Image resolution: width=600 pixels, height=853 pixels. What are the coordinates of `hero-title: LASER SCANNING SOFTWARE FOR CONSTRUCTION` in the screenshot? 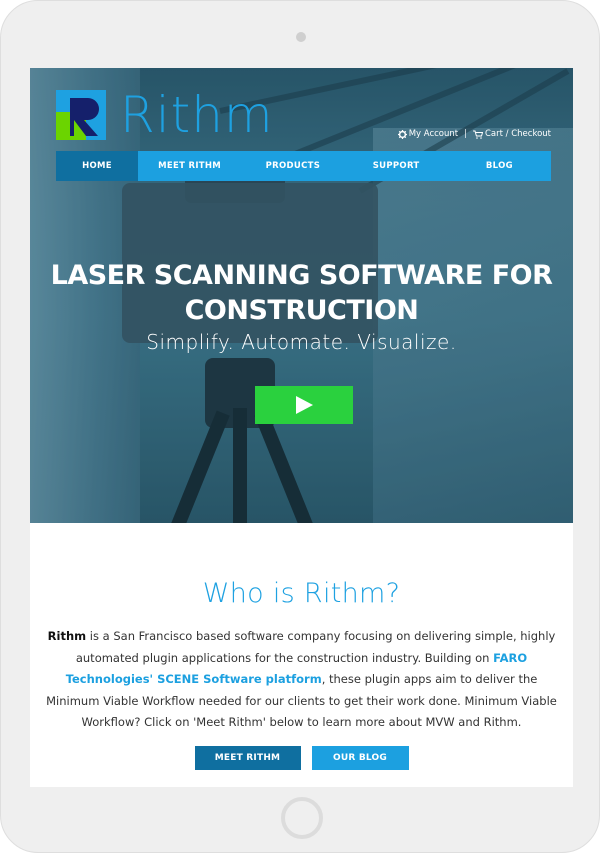 It's located at (301, 293).